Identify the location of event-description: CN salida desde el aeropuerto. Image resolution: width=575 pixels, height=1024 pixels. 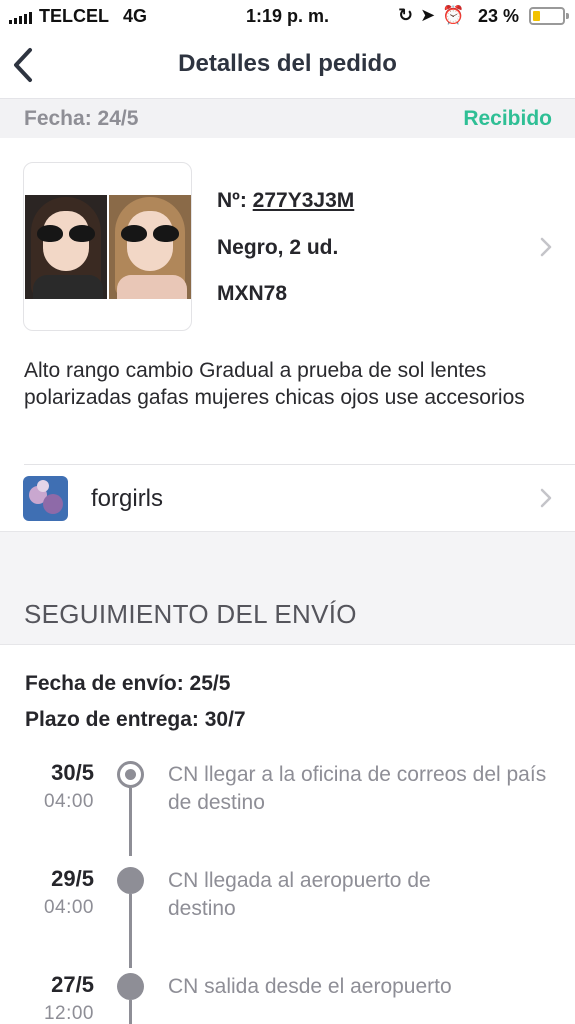
(310, 986).